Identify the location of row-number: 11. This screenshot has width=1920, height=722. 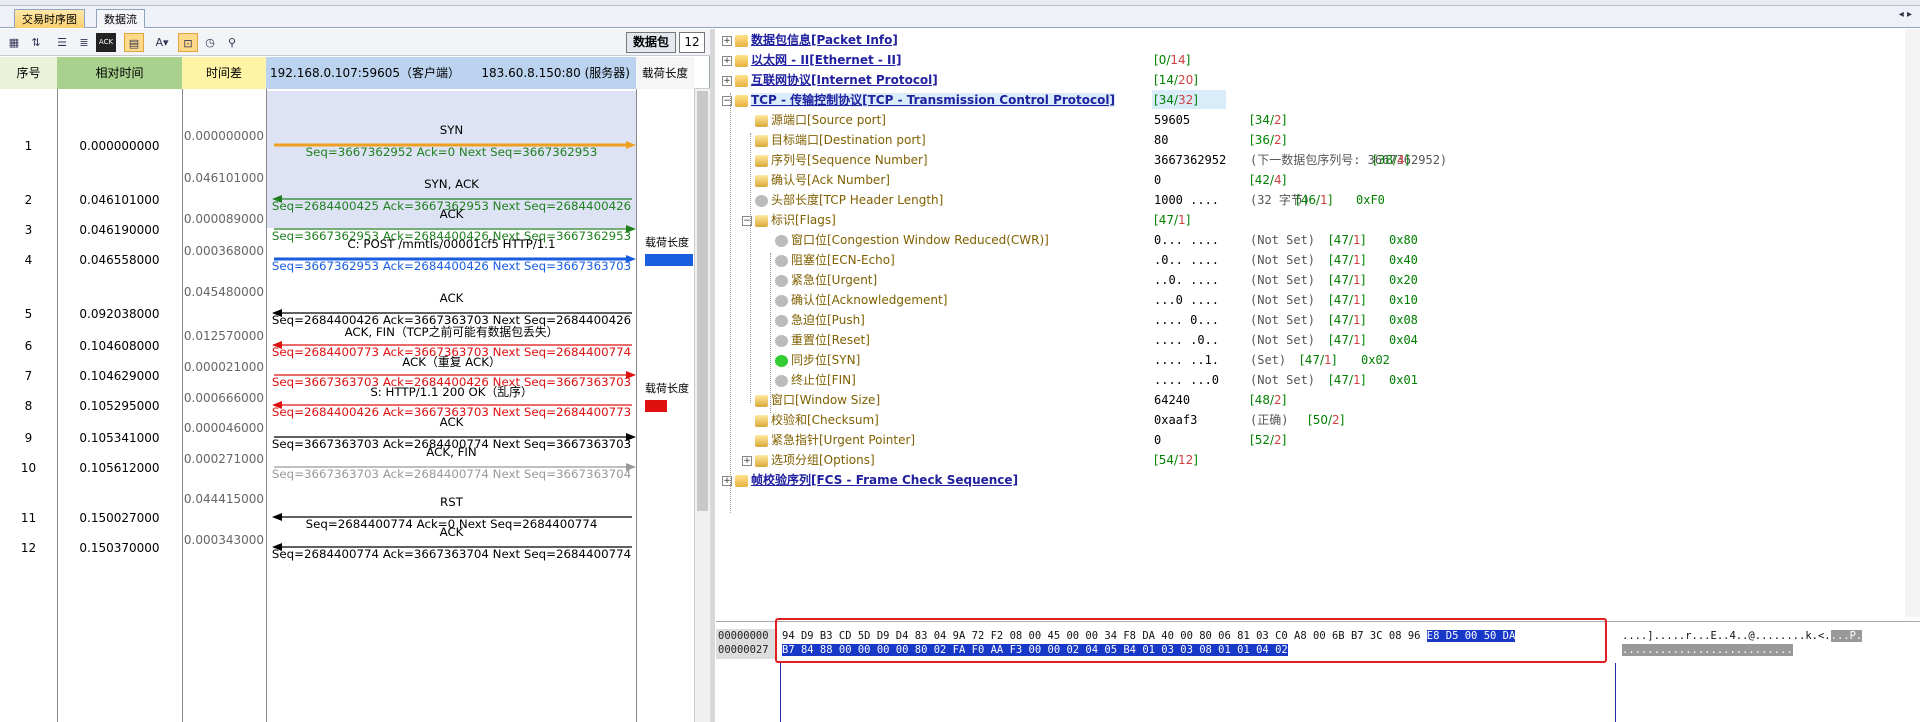
(28, 518).